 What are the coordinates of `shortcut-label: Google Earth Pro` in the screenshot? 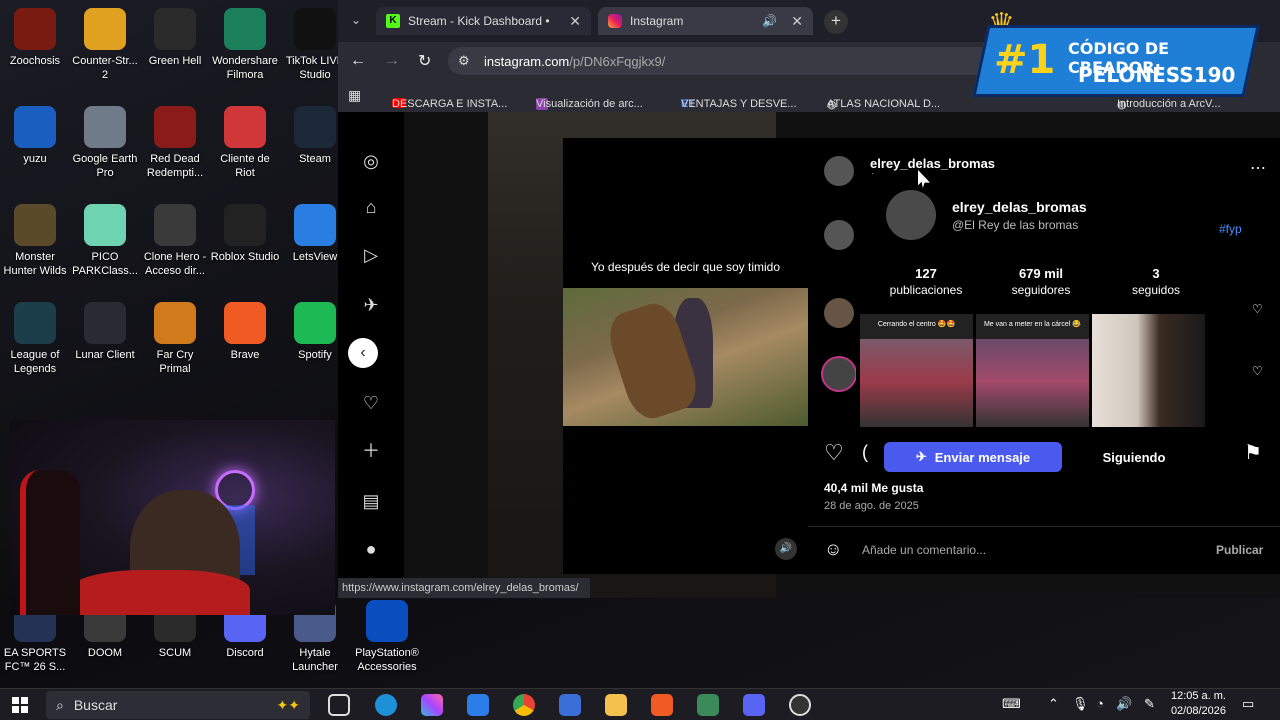 It's located at (105, 166).